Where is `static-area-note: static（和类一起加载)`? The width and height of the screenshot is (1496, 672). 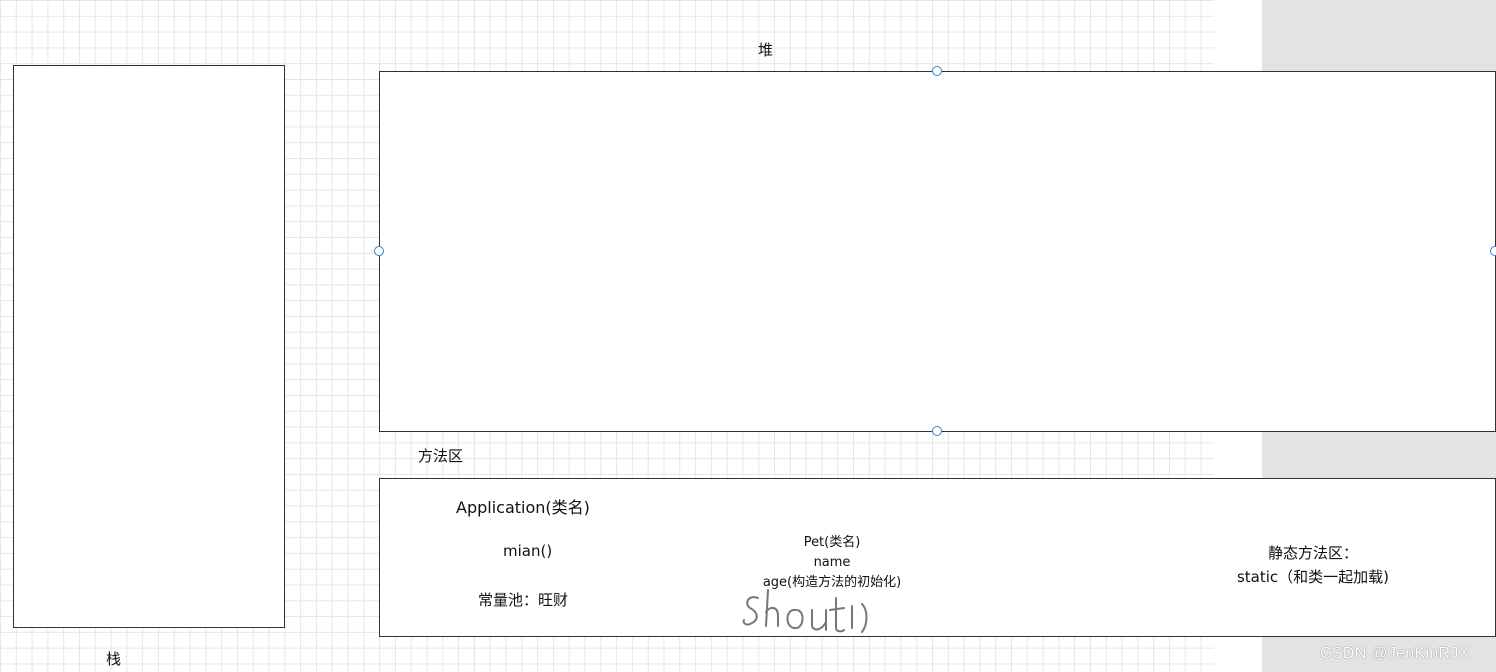 static-area-note: static（和类一起加载) is located at coordinates (1313, 577).